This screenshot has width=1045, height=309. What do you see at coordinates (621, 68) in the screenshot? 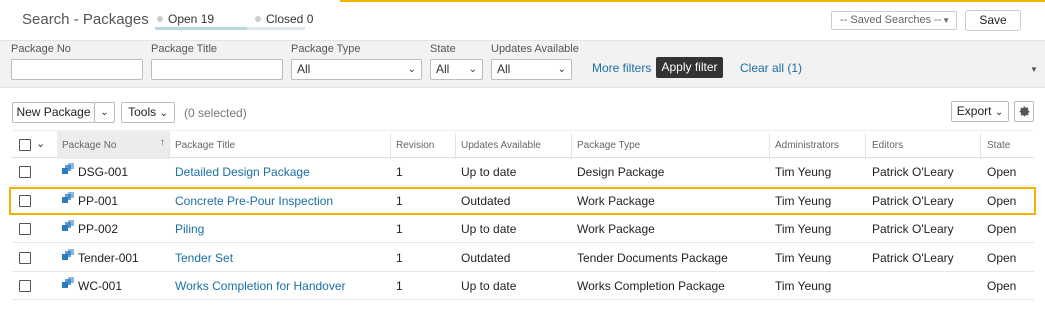
I see `more-filters-link: More filters` at bounding box center [621, 68].